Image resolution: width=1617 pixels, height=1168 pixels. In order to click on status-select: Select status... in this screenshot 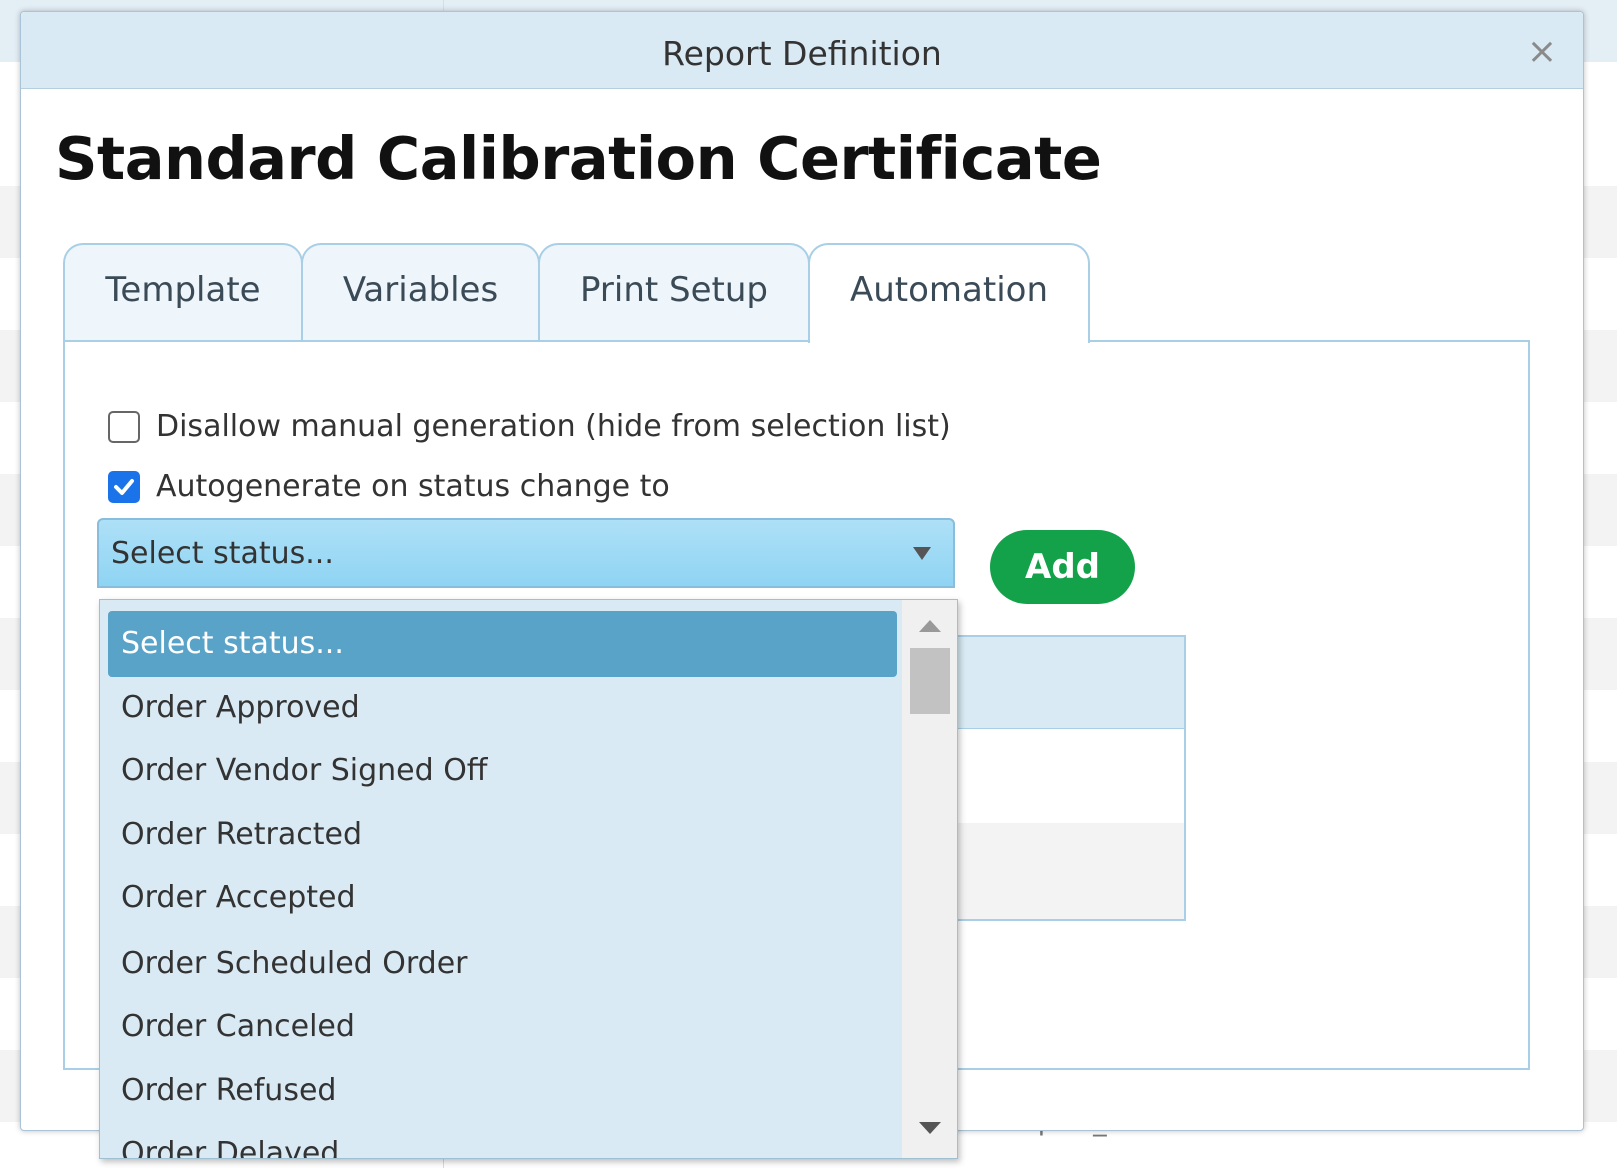, I will do `click(526, 553)`.